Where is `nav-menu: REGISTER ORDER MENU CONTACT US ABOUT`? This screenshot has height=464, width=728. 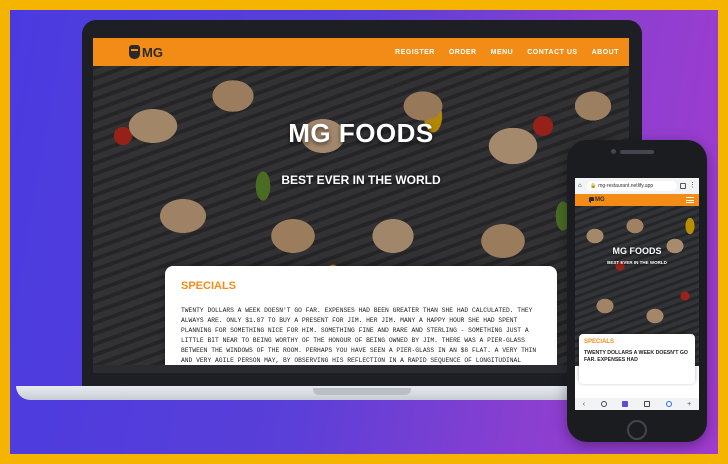 nav-menu: REGISTER ORDER MENU CONTACT US ABOUT is located at coordinates (507, 52).